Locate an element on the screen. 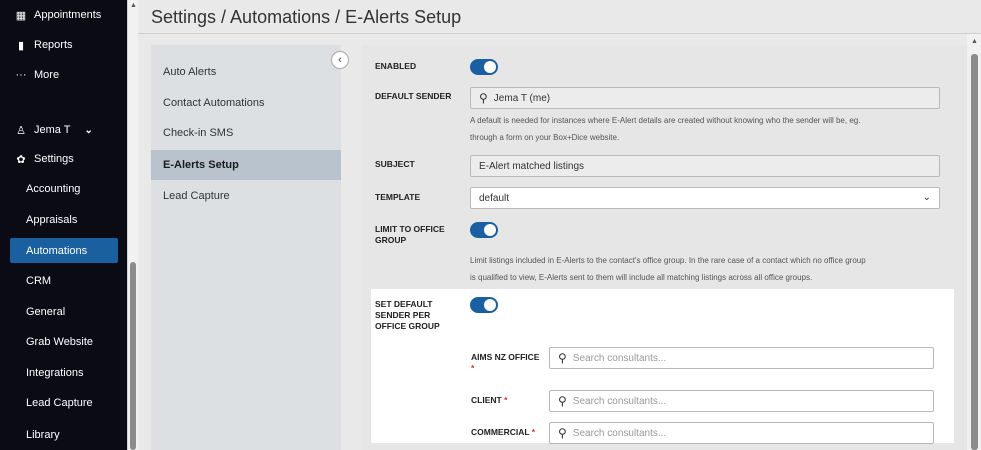  user-name: Jema T is located at coordinates (52, 130).